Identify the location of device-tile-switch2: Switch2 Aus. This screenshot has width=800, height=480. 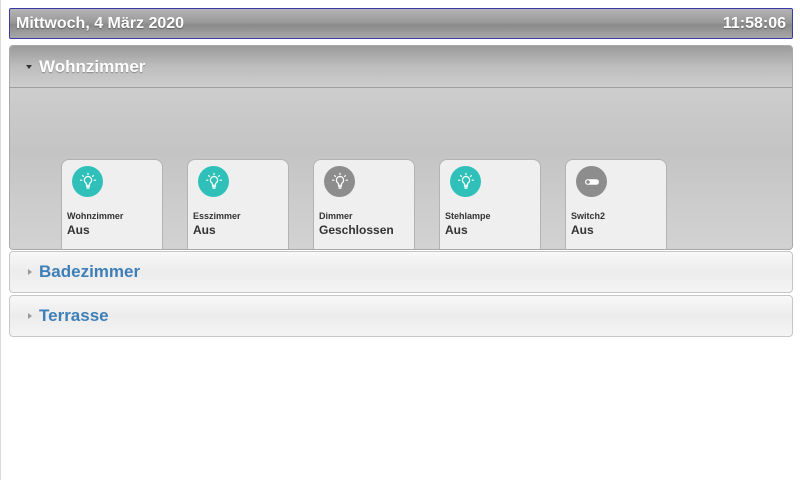
(616, 204).